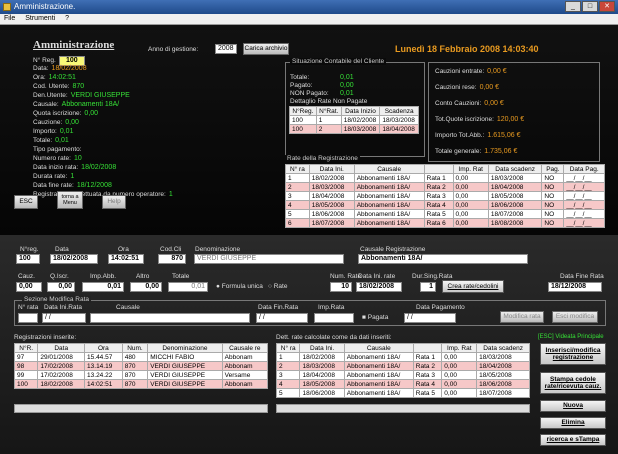 The width and height of the screenshot is (618, 454). I want to click on column-header: Data Pag., so click(584, 169).